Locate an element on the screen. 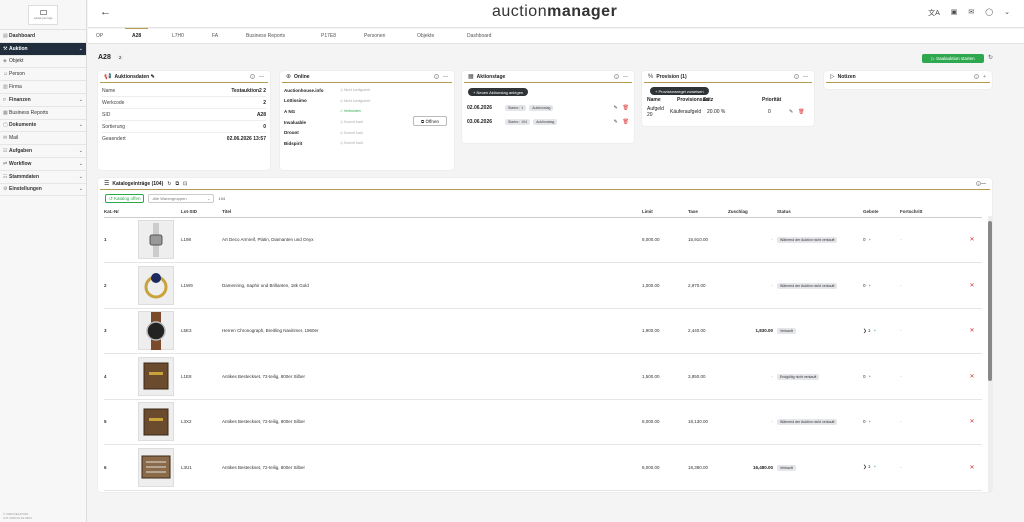 Image resolution: width=1024 pixels, height=522 pixels. platform-status: Kommt bald is located at coordinates (353, 143).